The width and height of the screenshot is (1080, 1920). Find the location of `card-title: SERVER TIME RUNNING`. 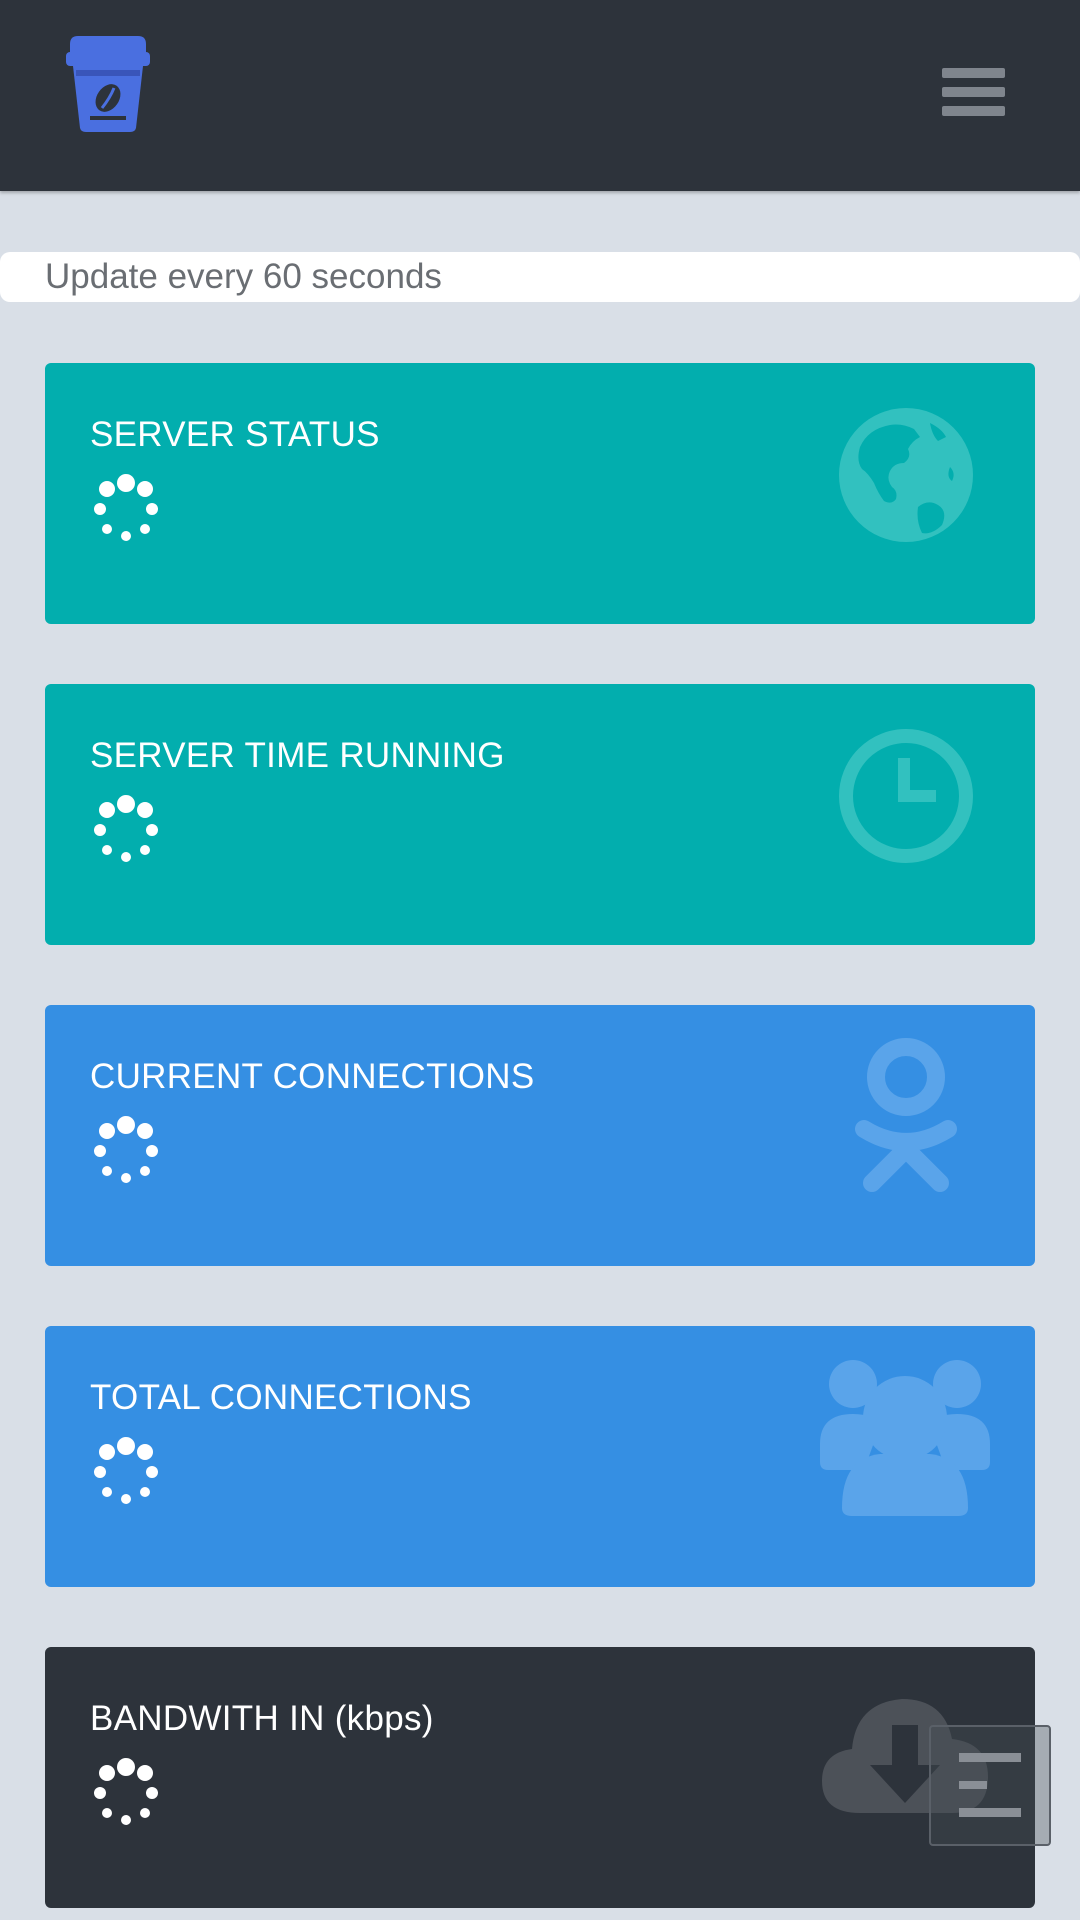

card-title: SERVER TIME RUNNING is located at coordinates (297, 755).